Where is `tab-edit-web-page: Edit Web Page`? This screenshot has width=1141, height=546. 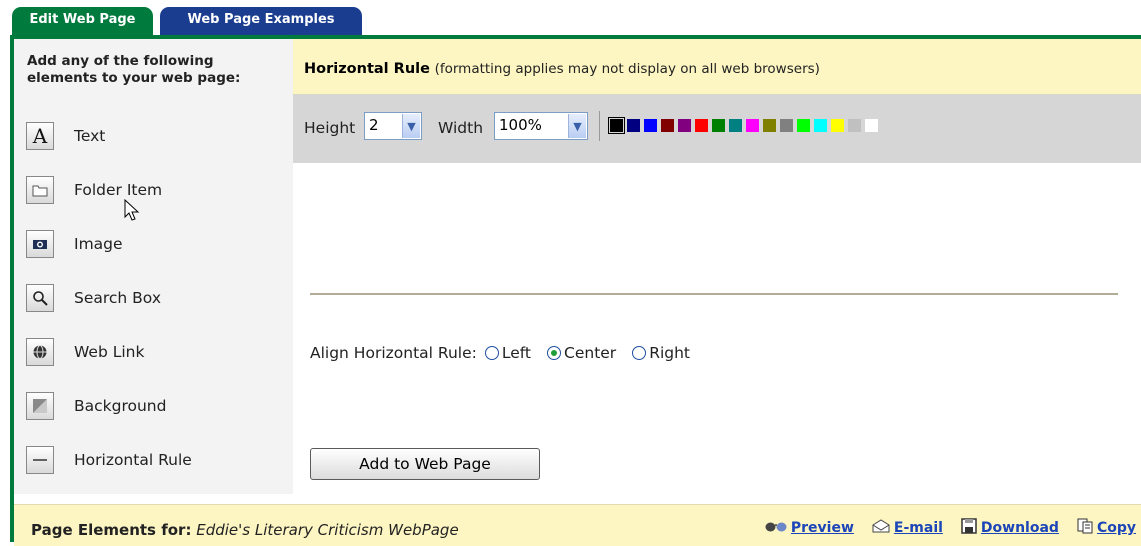 tab-edit-web-page: Edit Web Page is located at coordinates (82, 21).